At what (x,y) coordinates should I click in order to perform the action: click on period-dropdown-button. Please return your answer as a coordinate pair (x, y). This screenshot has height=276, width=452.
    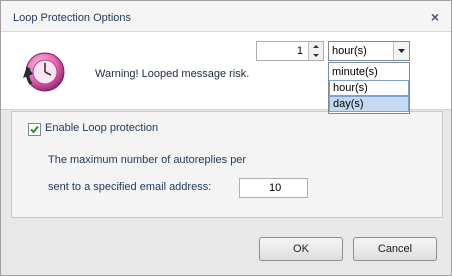
    Looking at the image, I should click on (401, 51).